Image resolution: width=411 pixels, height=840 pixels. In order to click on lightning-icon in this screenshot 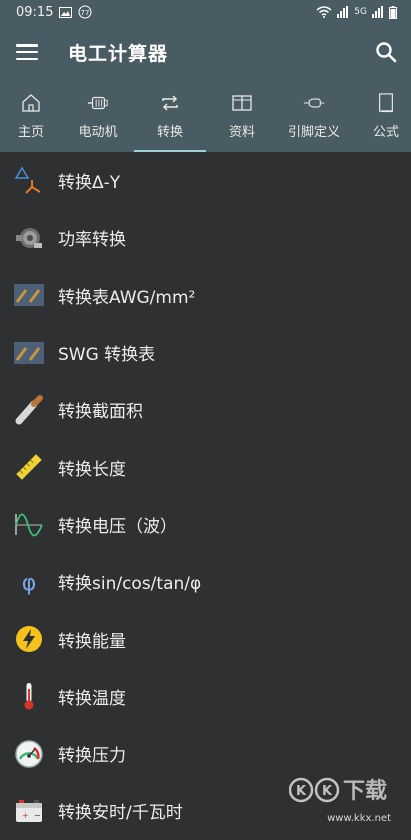, I will do `click(29, 639)`.